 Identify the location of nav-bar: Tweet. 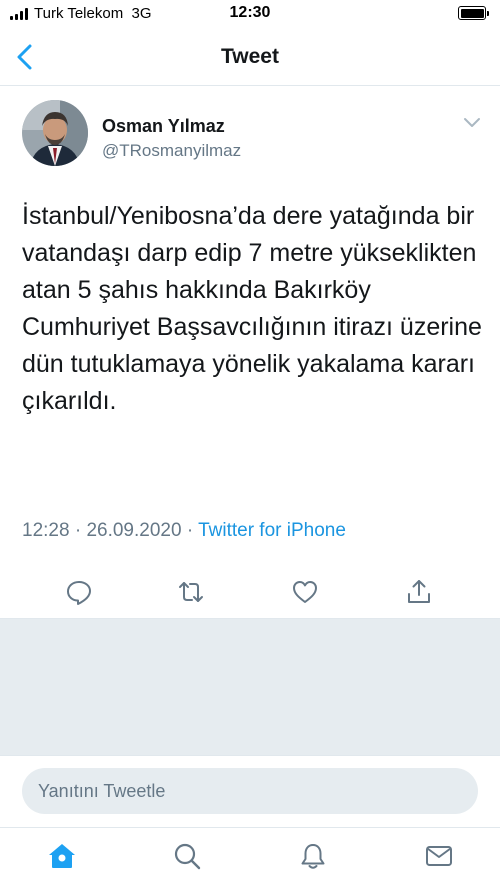
(250, 57).